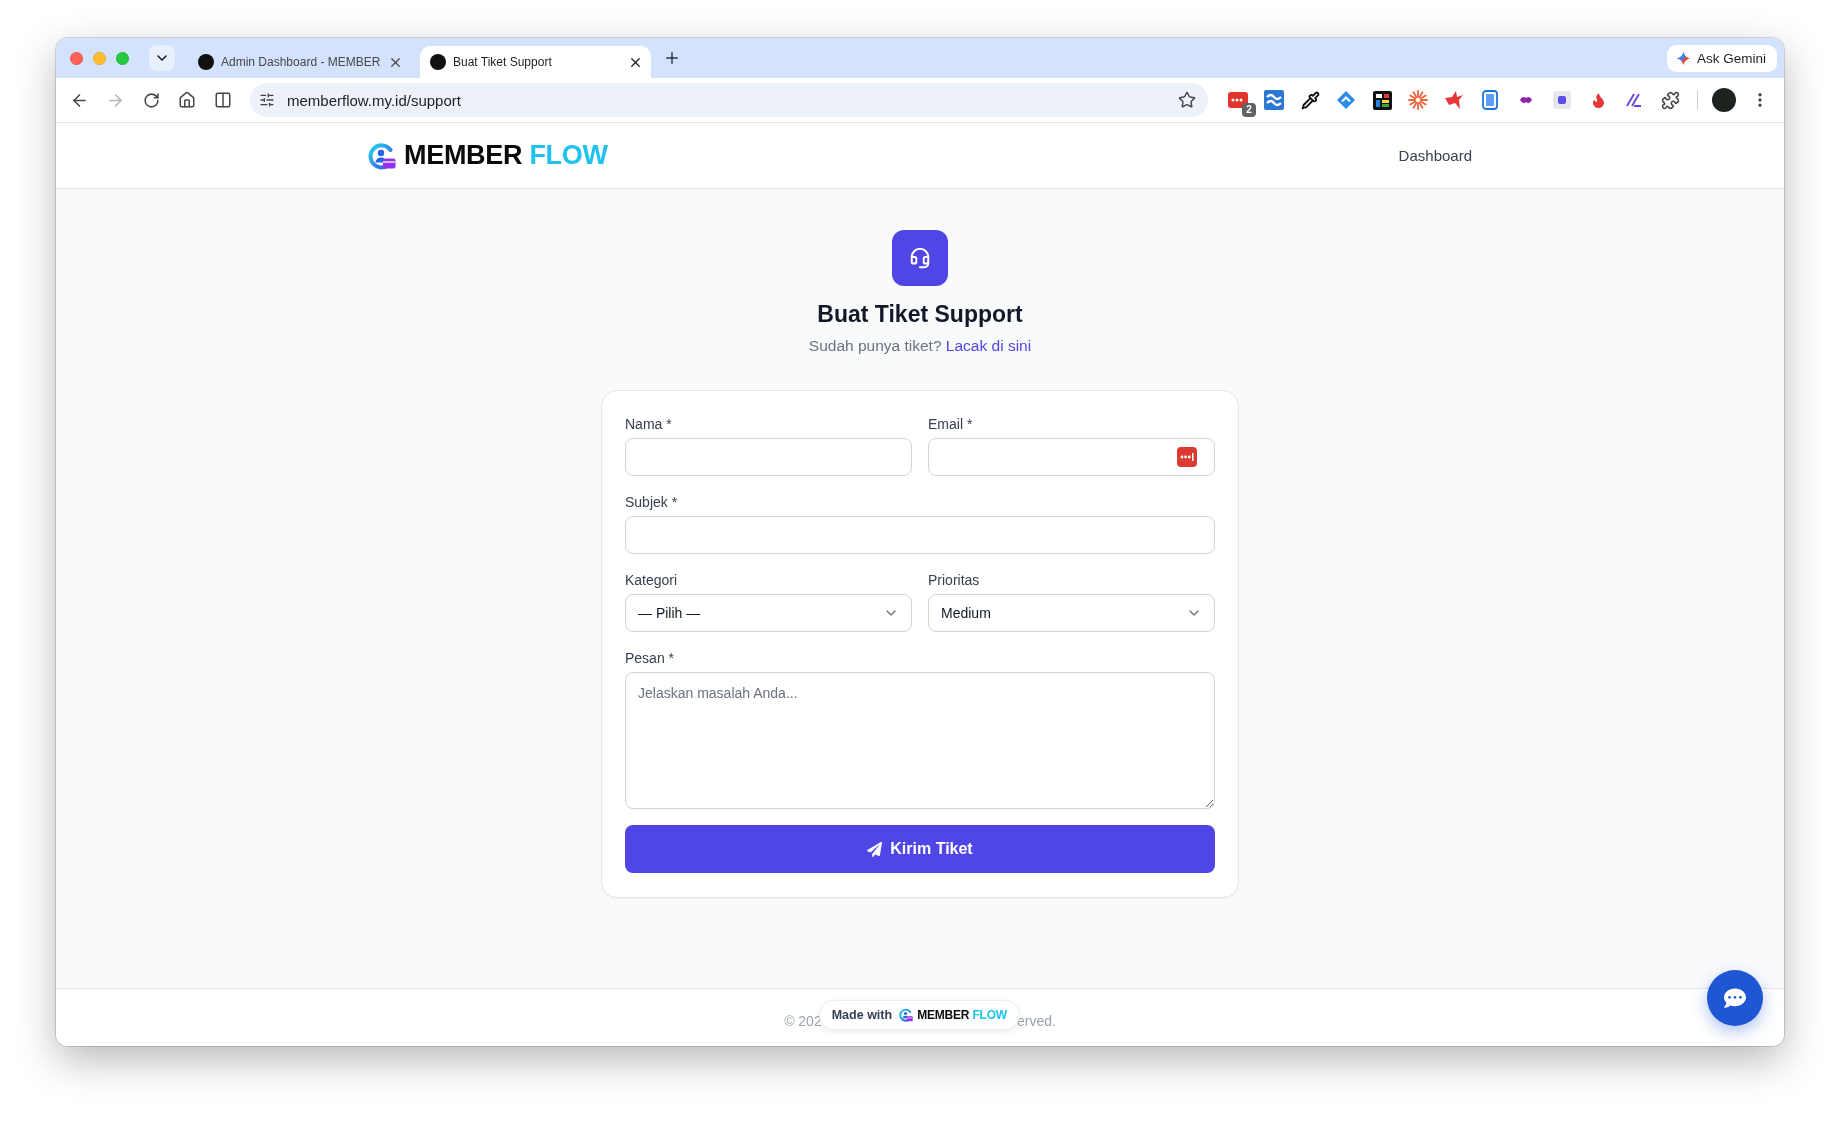 This screenshot has height=1121, width=1840. I want to click on field-label: Pesan *, so click(650, 658).